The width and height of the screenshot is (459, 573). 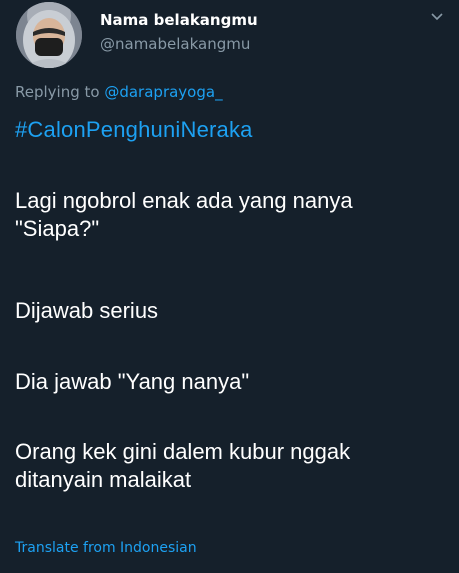 What do you see at coordinates (184, 200) in the screenshot?
I see `tweet-line: Lagi ngobrol enak ada yang nanya` at bounding box center [184, 200].